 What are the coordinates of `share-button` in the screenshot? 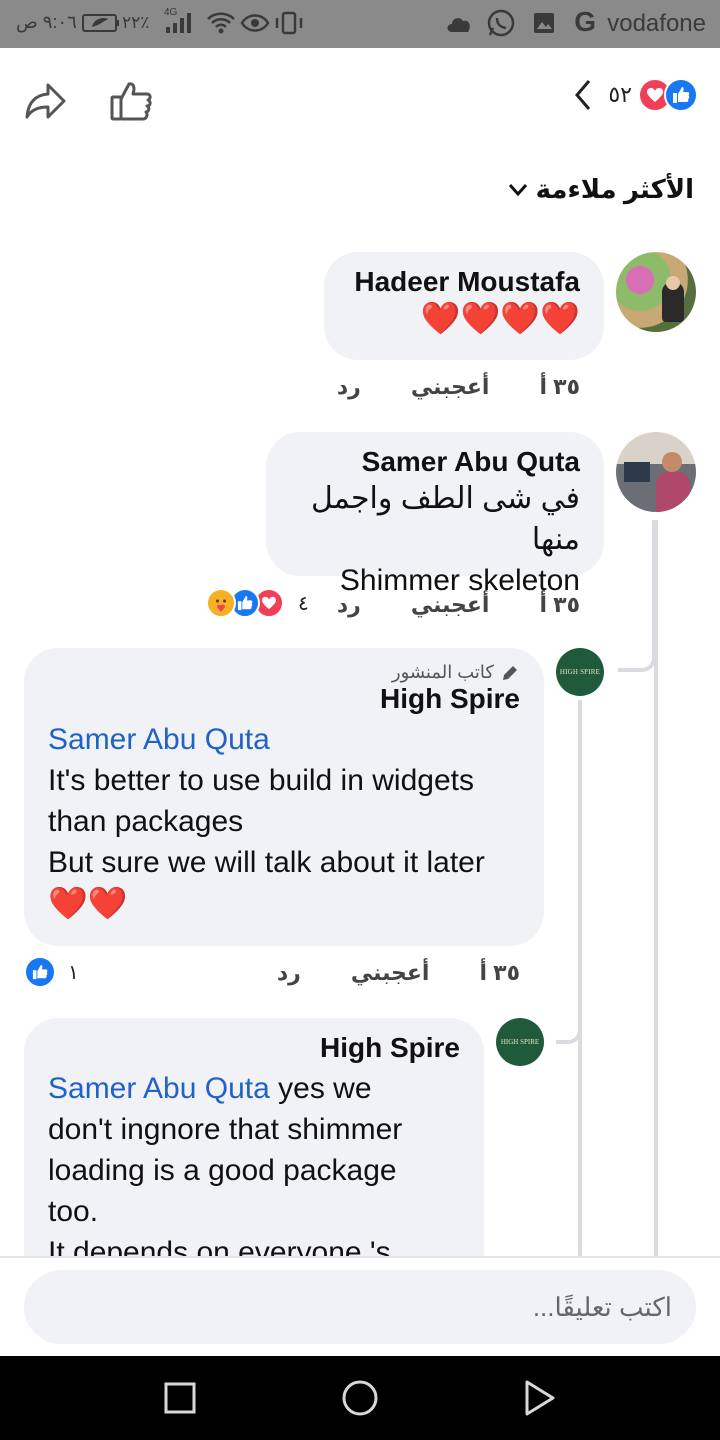 It's located at (45, 101).